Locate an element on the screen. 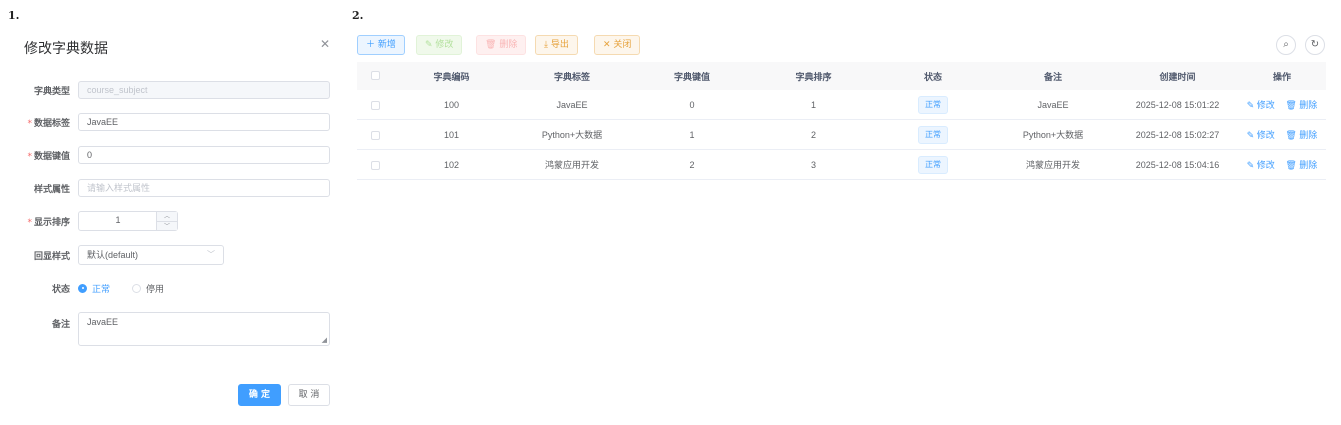 The width and height of the screenshot is (1341, 425). edit-button-label: 修改 is located at coordinates (444, 45).